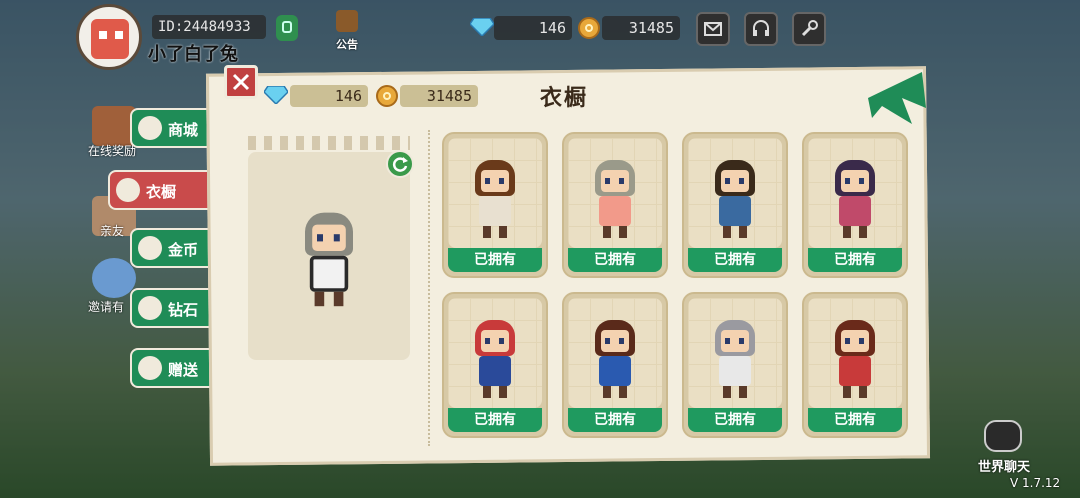 The height and width of the screenshot is (498, 1080). Describe the element at coordinates (533, 28) in the screenshot. I see `diamond-count: 146` at that location.